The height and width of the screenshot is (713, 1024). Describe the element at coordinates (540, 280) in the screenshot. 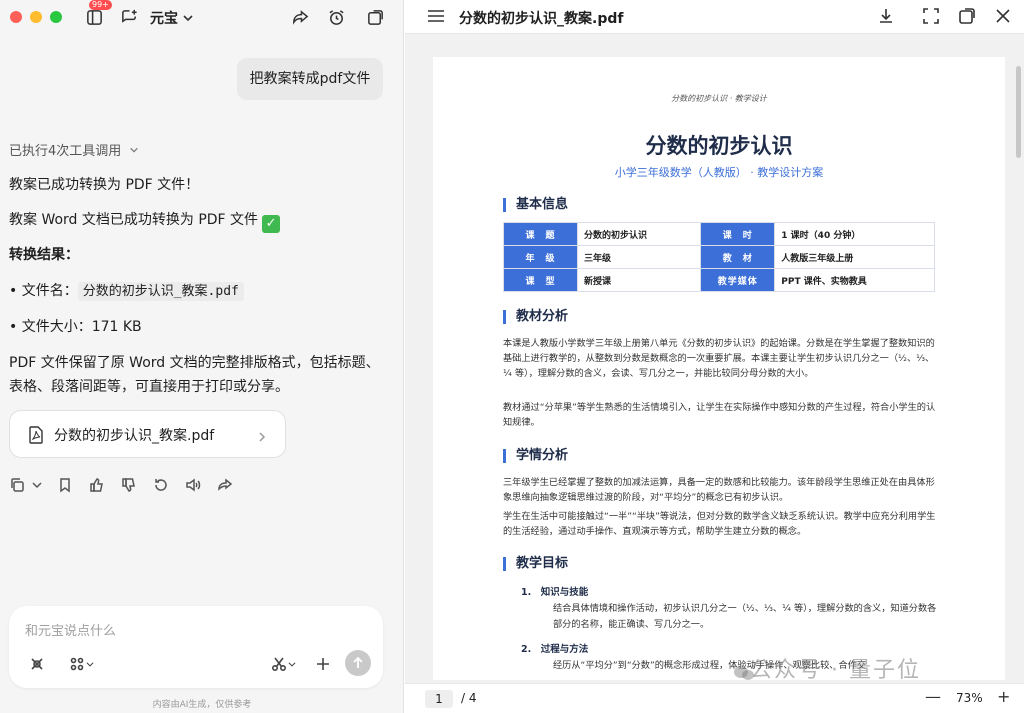

I see `table-label: 课 型` at that location.